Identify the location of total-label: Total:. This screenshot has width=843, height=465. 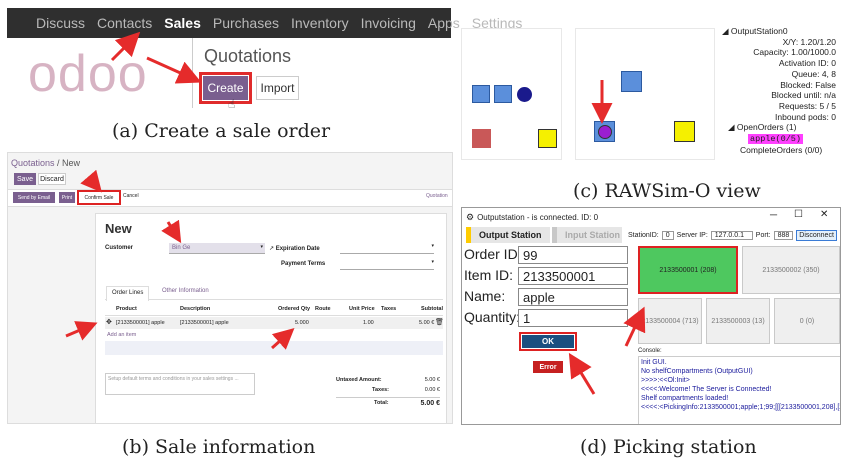
(381, 403).